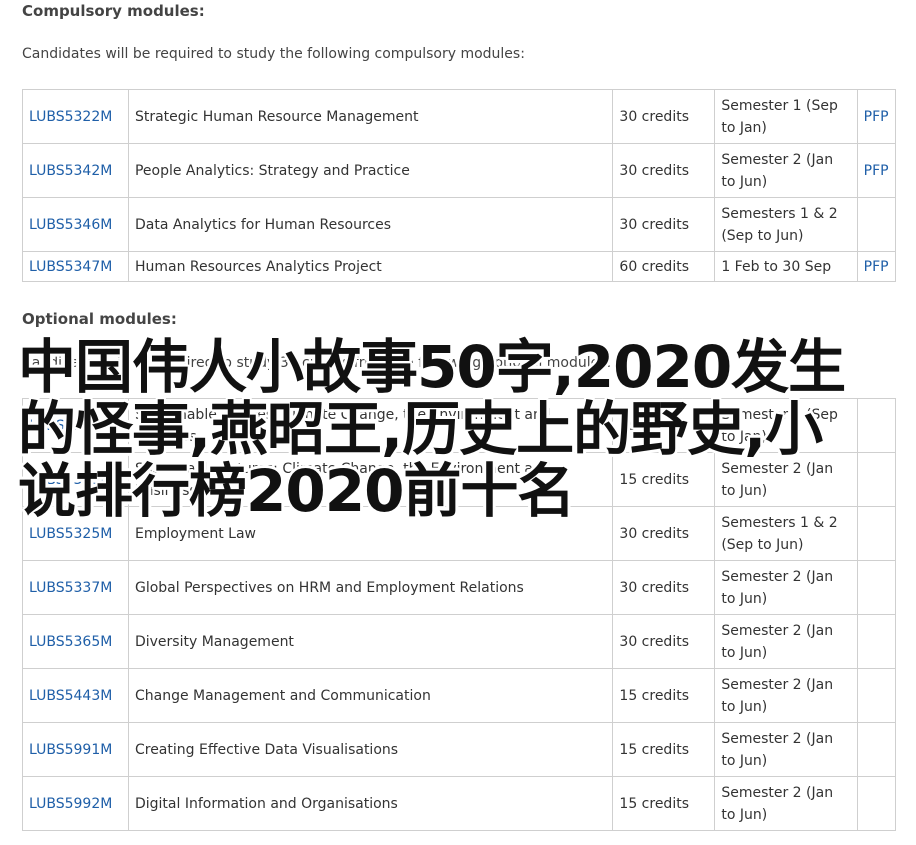 The image size is (916, 845). What do you see at coordinates (370, 803) in the screenshot?
I see `module-title: Digital Information and Organisations` at bounding box center [370, 803].